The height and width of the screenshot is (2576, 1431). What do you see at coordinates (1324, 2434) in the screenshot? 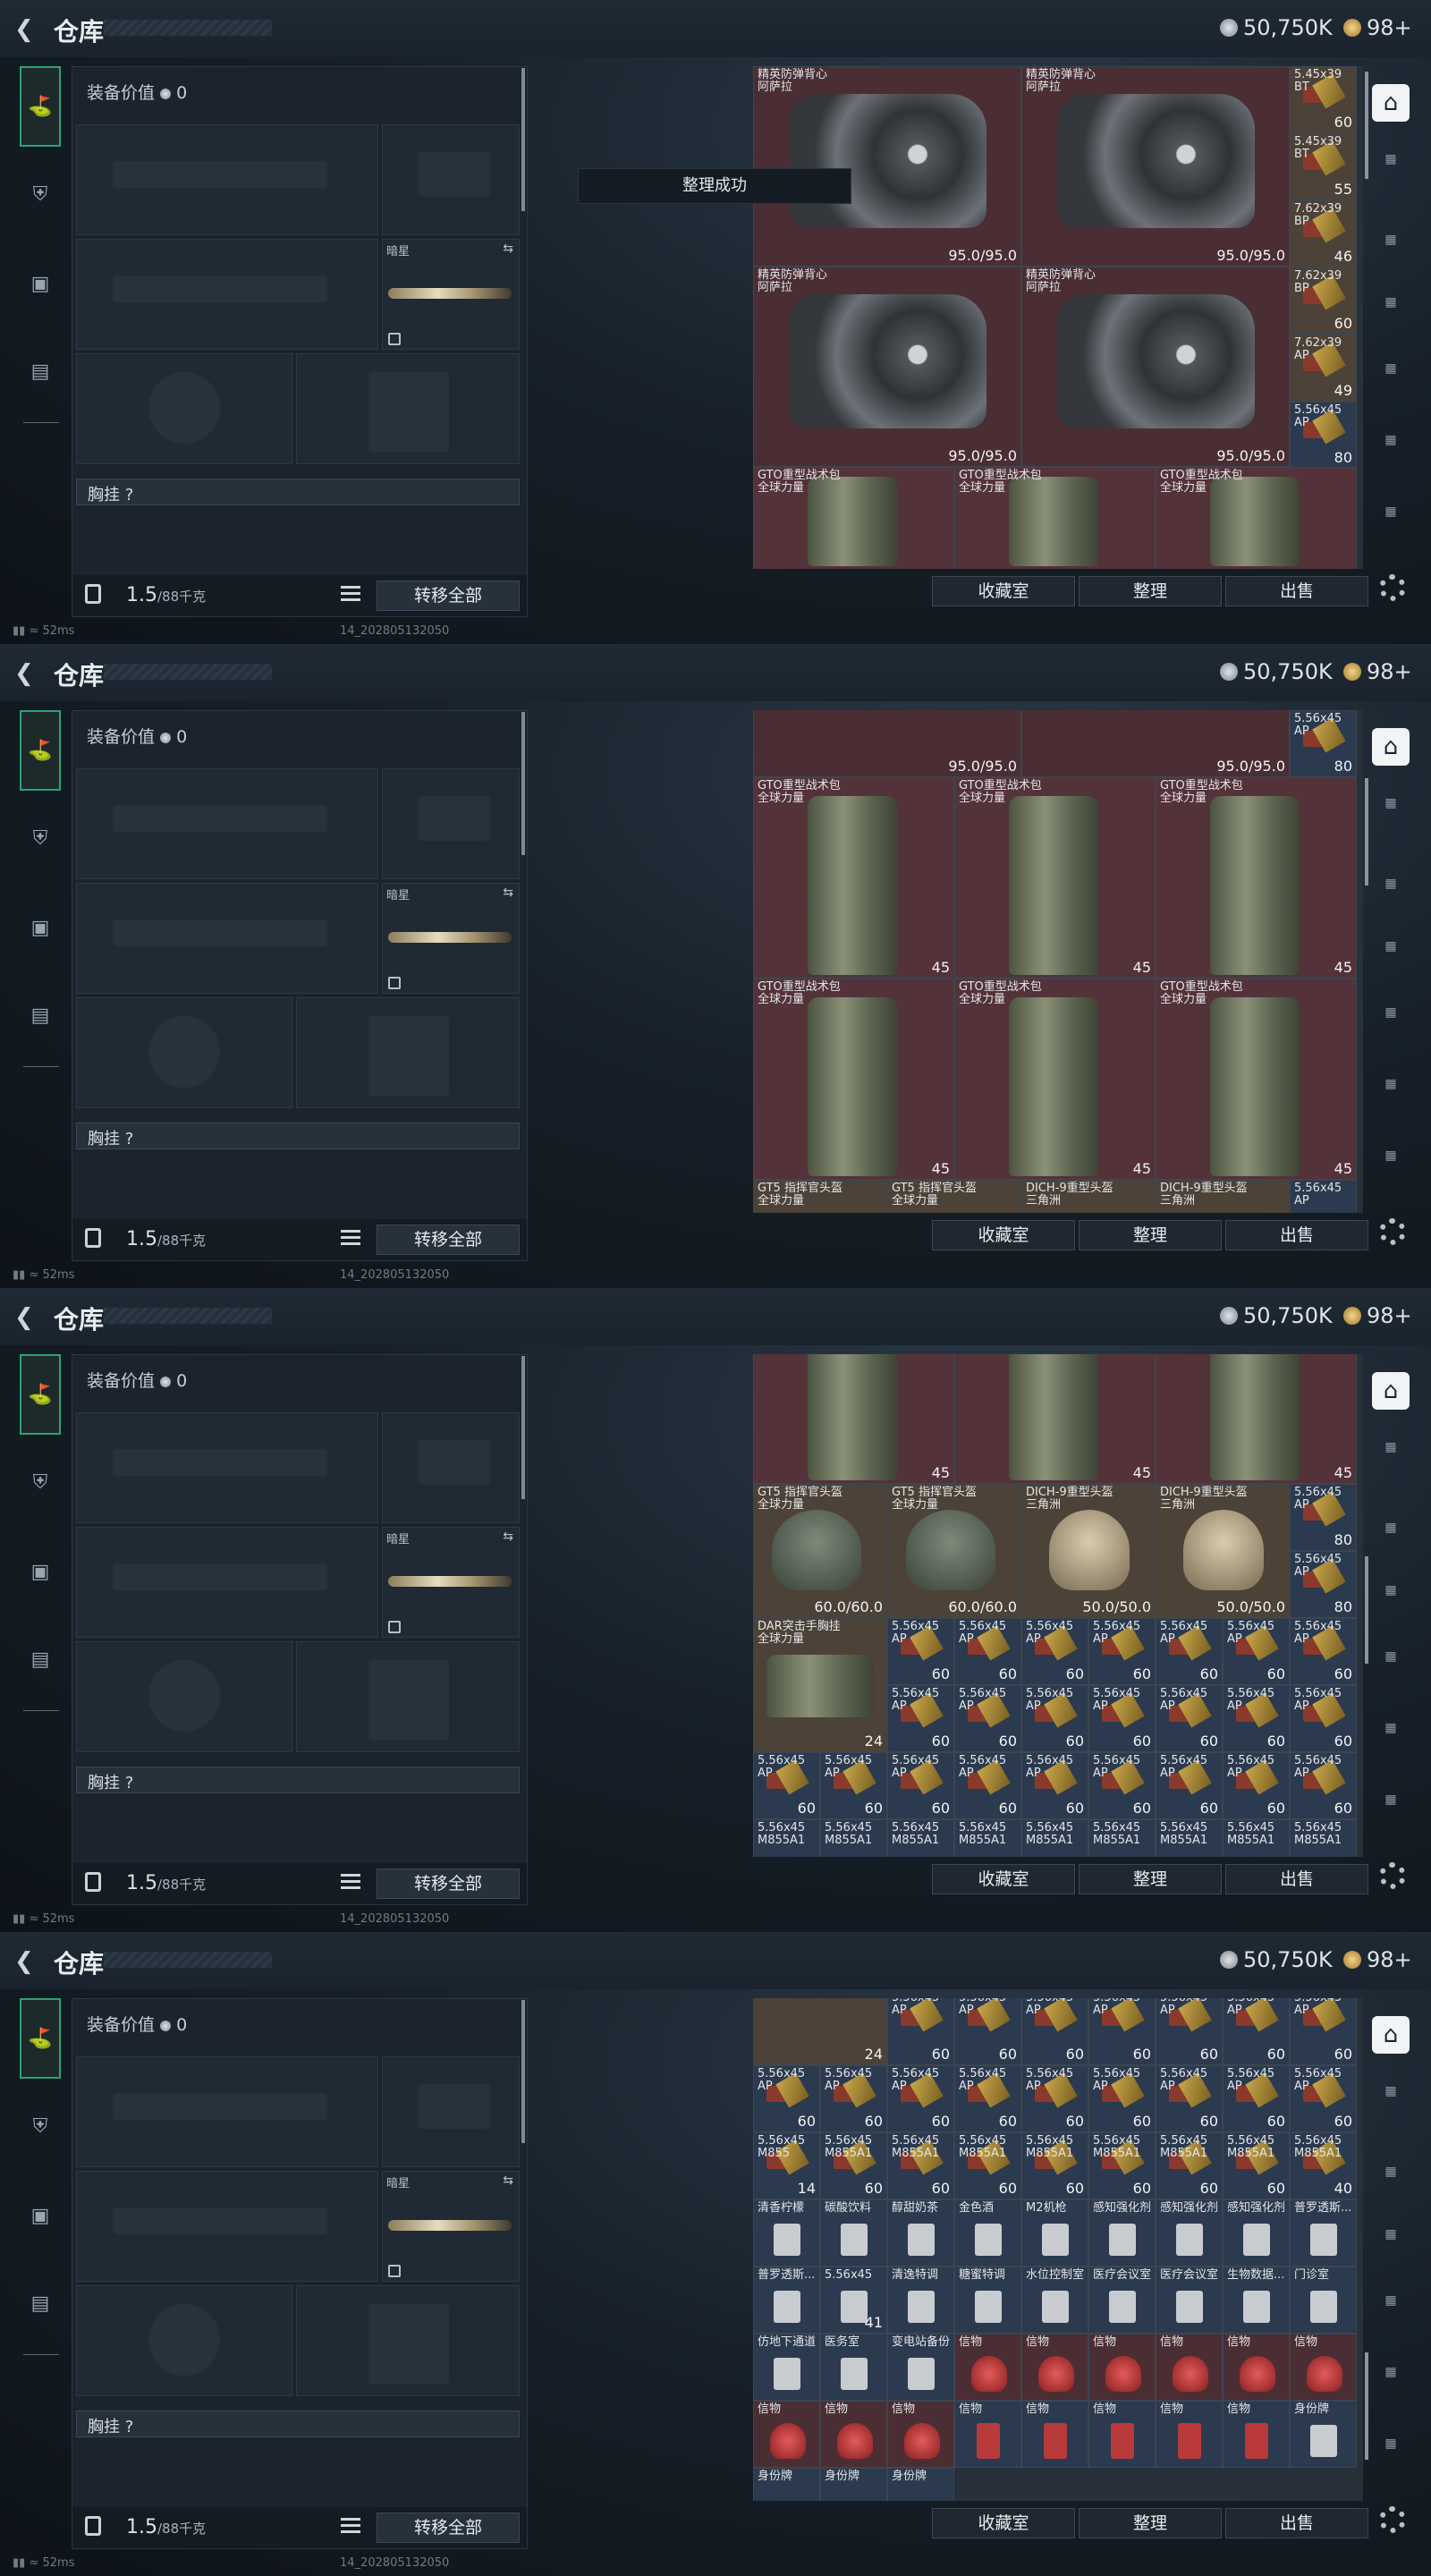
I see `item-cell: 身份牌` at bounding box center [1324, 2434].